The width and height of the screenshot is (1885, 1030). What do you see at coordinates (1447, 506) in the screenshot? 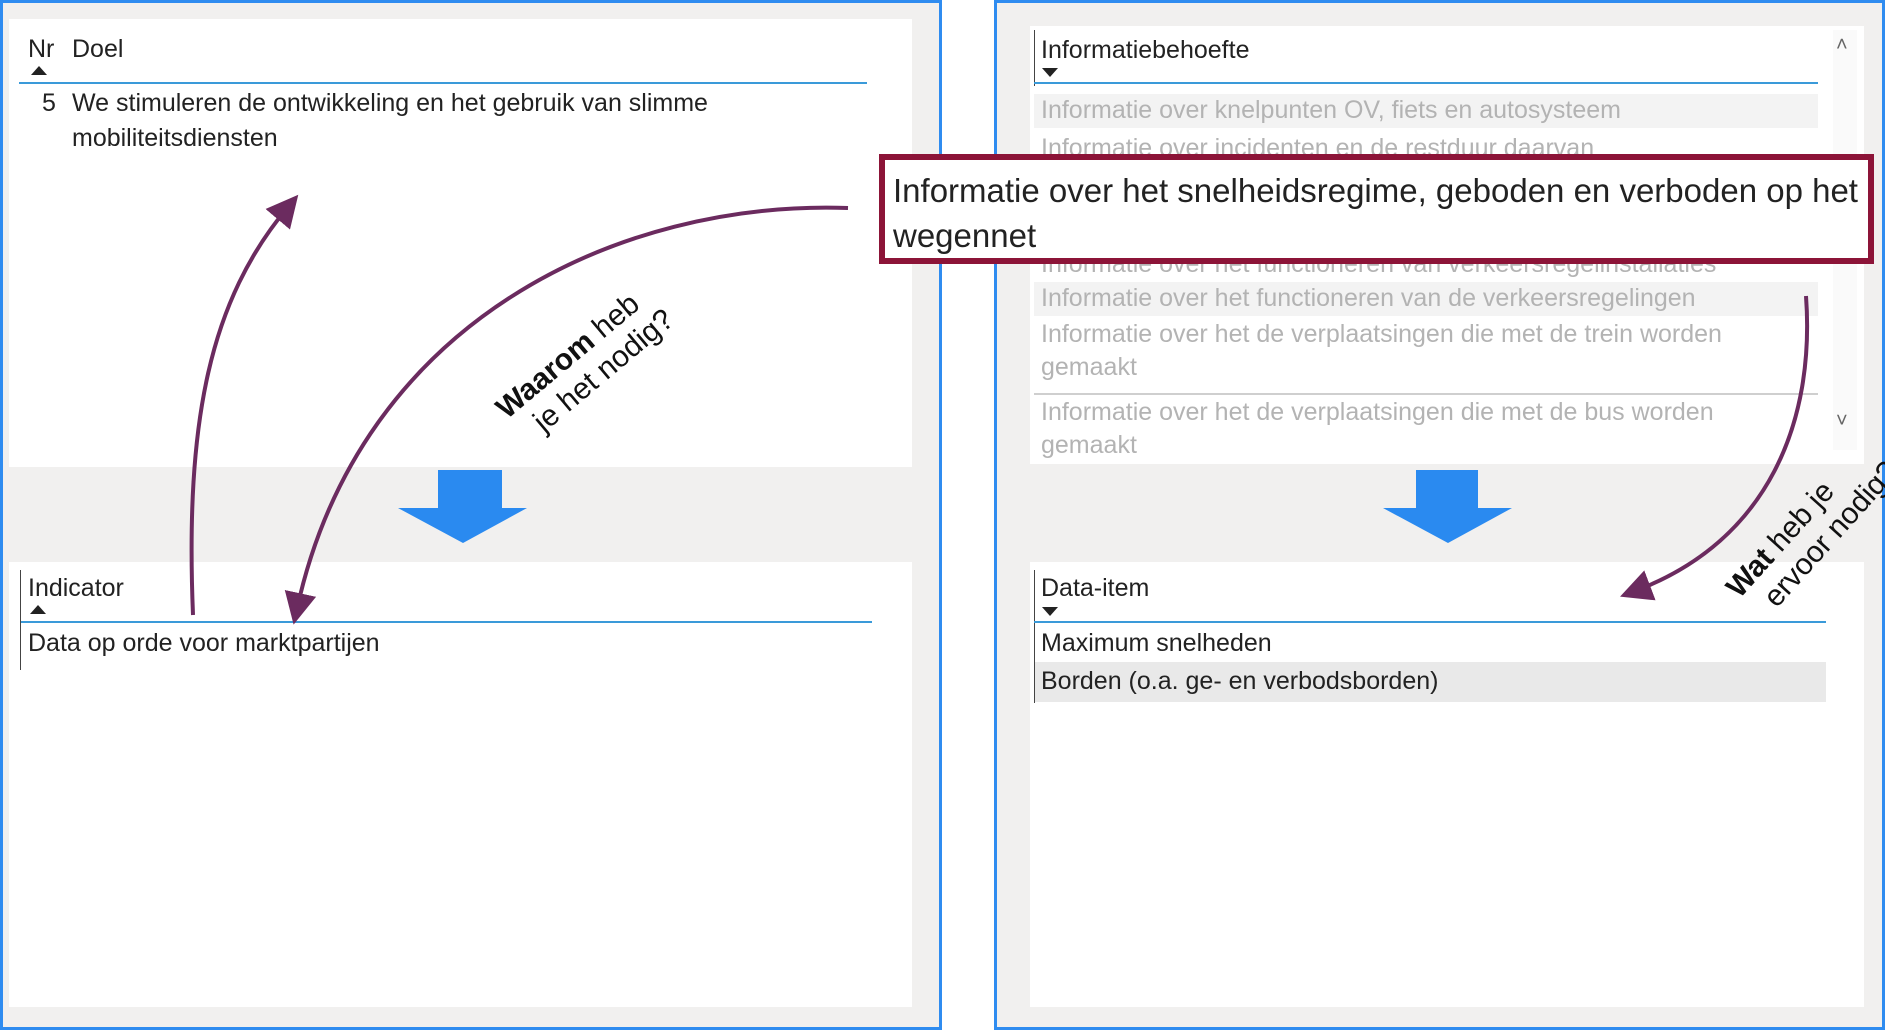
I see `flow-down-arrow-right` at bounding box center [1447, 506].